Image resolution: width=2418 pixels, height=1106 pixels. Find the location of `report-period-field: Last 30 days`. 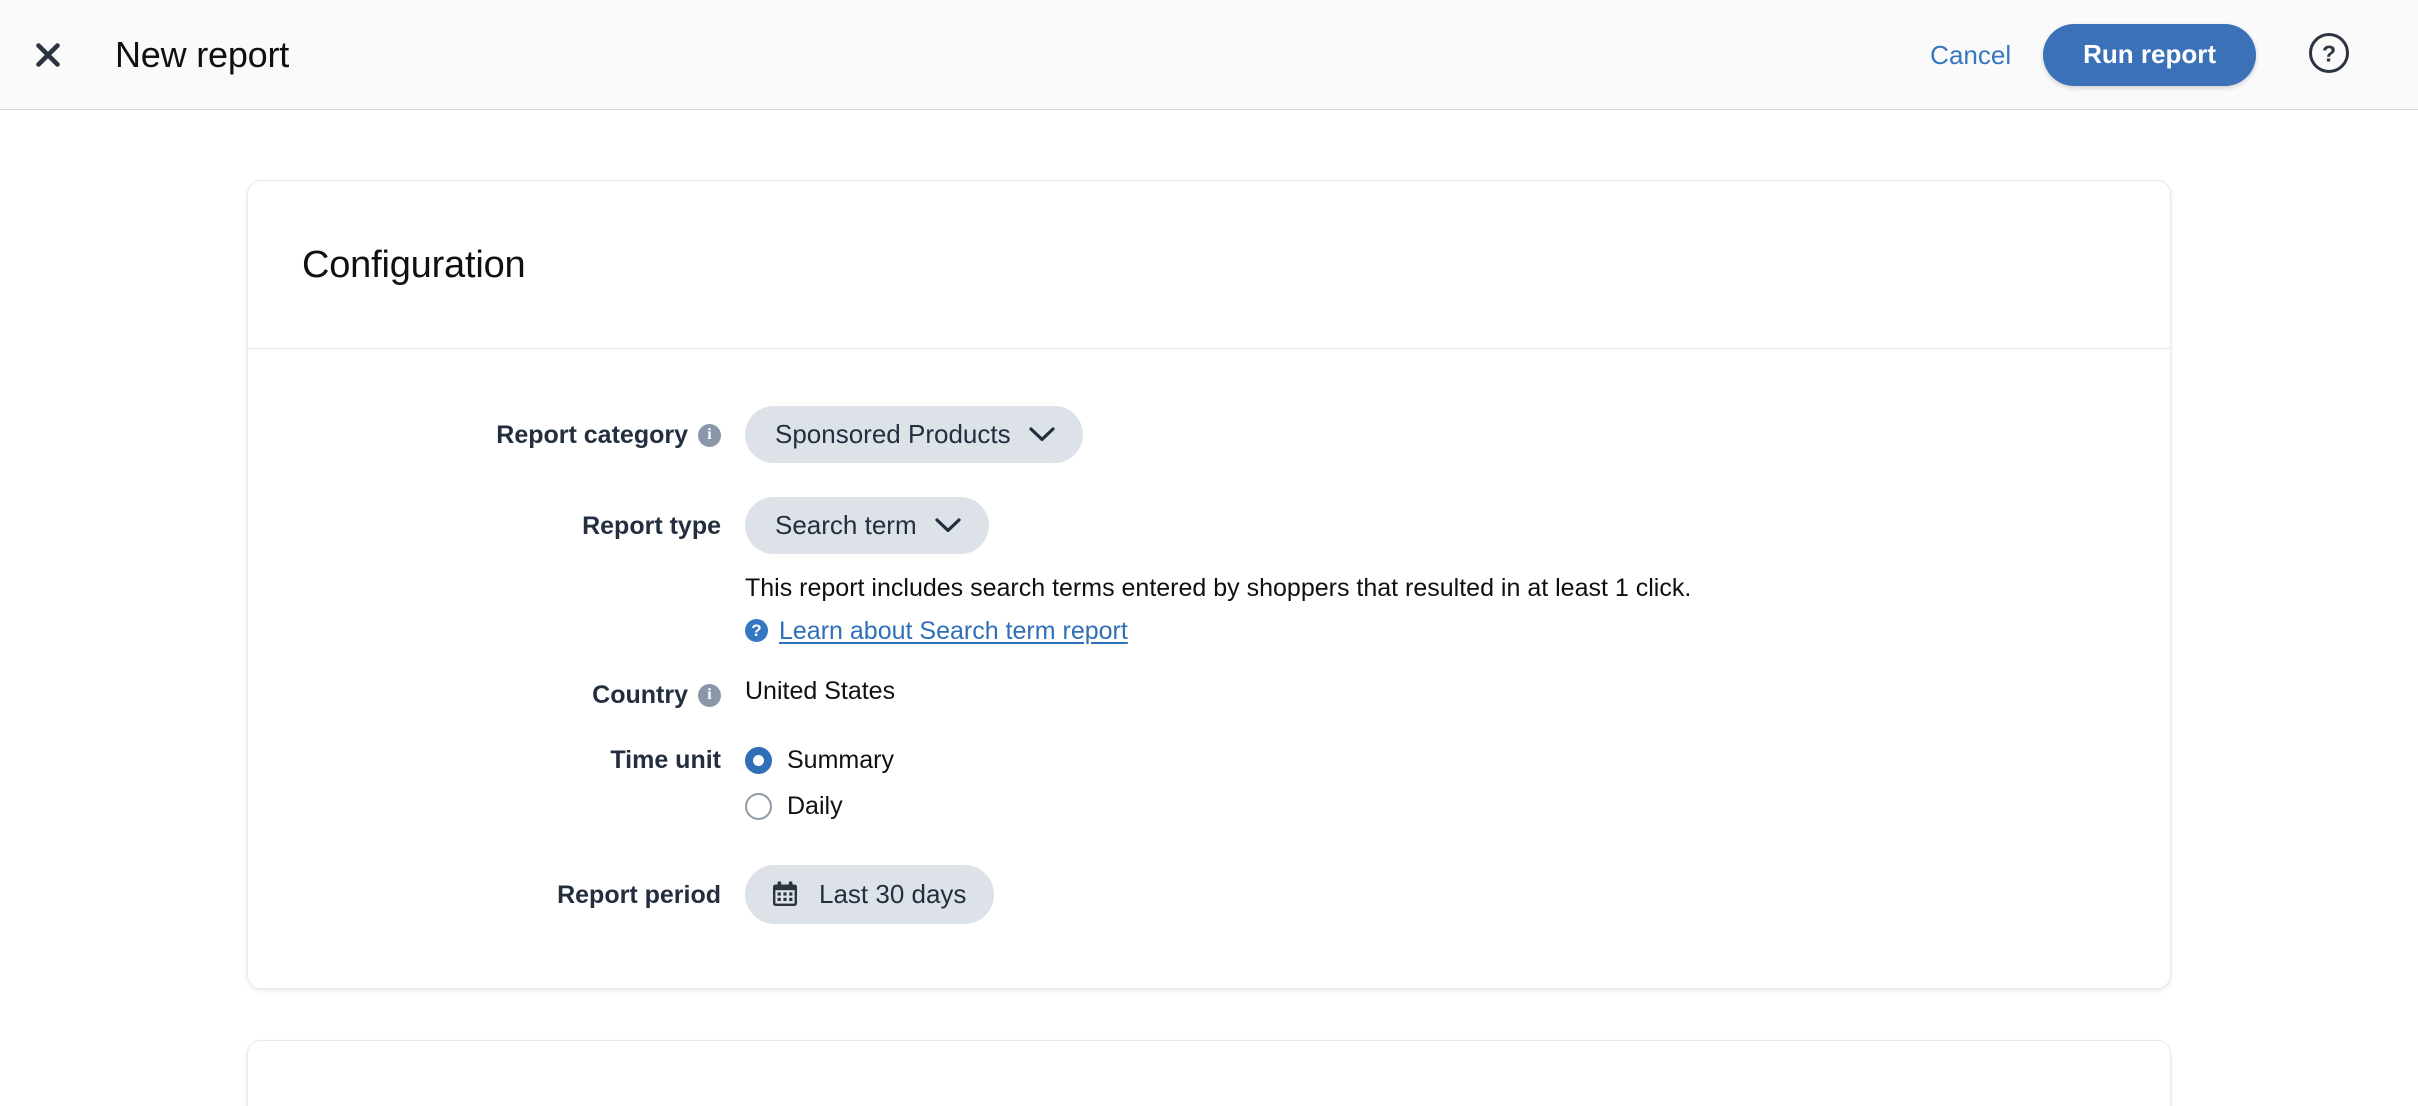

report-period-field: Last 30 days is located at coordinates (1430, 894).